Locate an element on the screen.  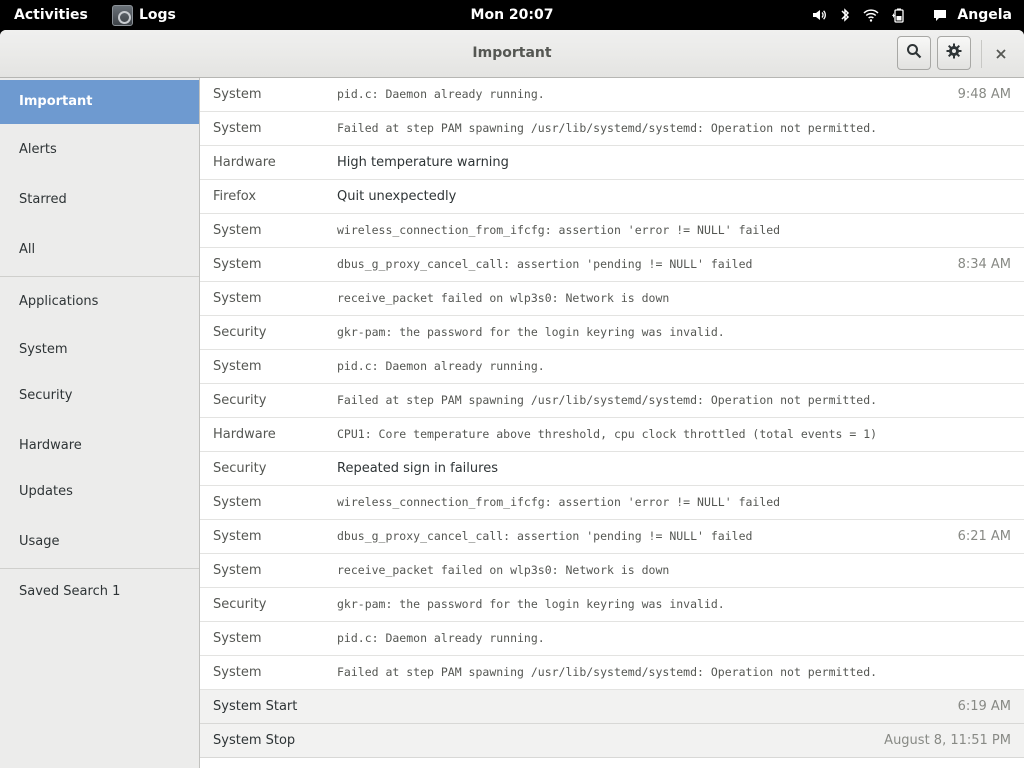
sidebar-item-hardware: Hardware is located at coordinates (99, 446).